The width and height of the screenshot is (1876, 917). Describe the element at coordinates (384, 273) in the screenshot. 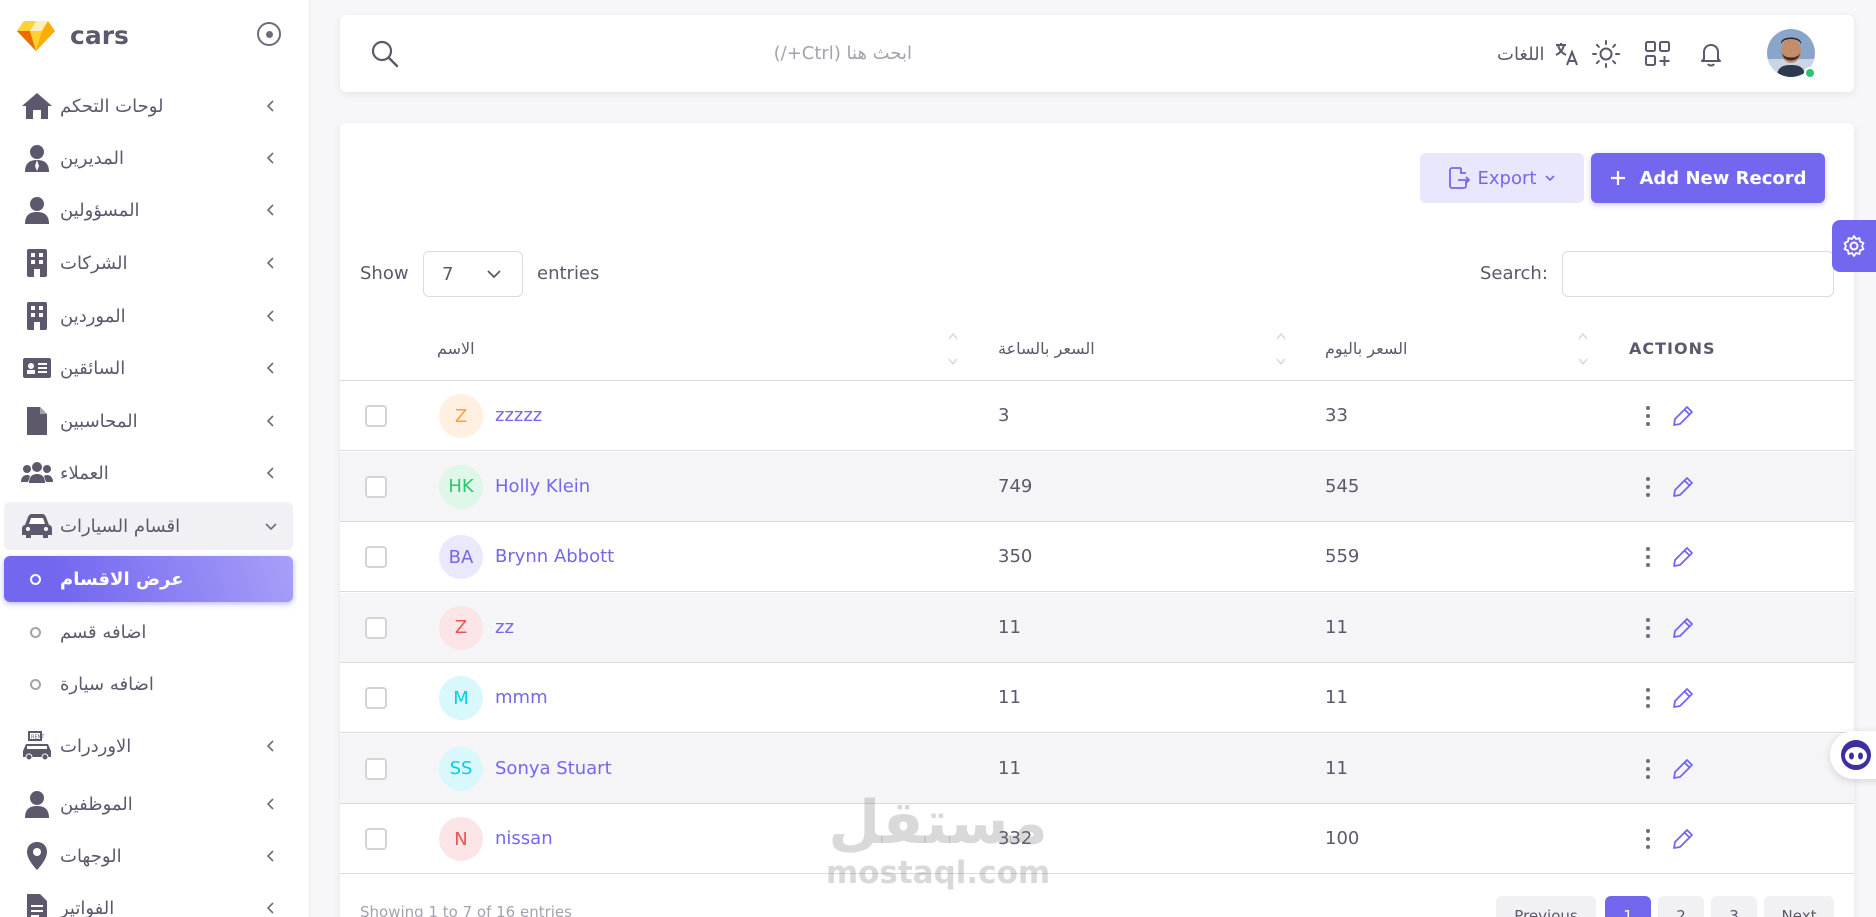

I see `show-label: Show` at that location.